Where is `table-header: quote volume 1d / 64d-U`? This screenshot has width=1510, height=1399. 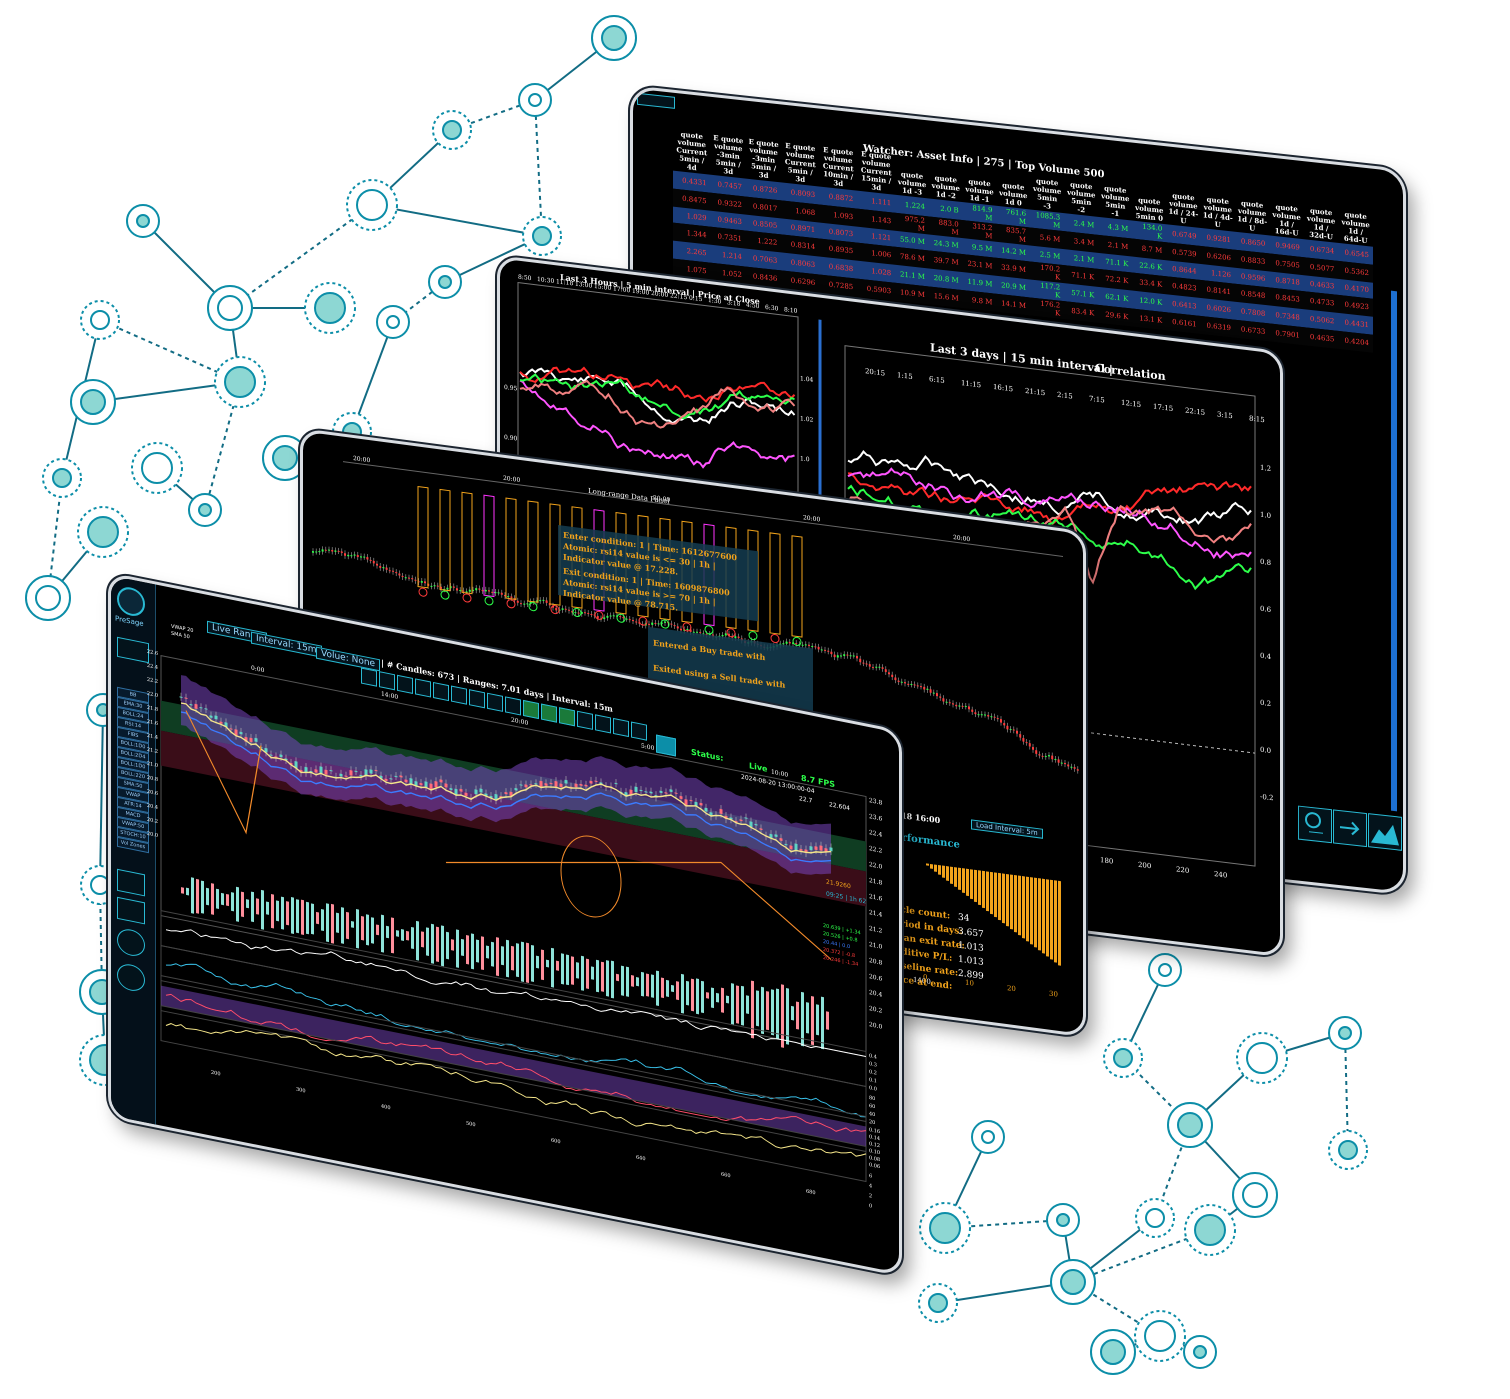 table-header: quote volume 1d / 64d-U is located at coordinates (1355, 224).